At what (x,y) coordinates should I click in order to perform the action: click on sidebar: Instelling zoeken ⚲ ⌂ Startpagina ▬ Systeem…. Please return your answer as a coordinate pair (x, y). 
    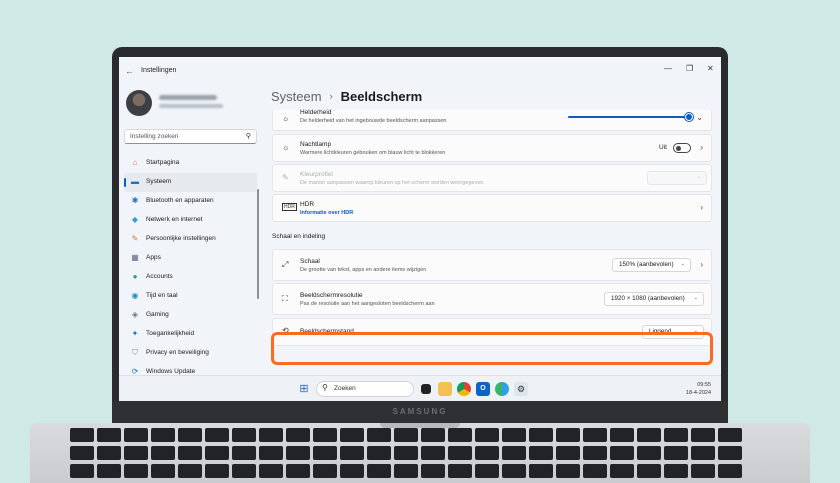
    Looking at the image, I should click on (191, 230).